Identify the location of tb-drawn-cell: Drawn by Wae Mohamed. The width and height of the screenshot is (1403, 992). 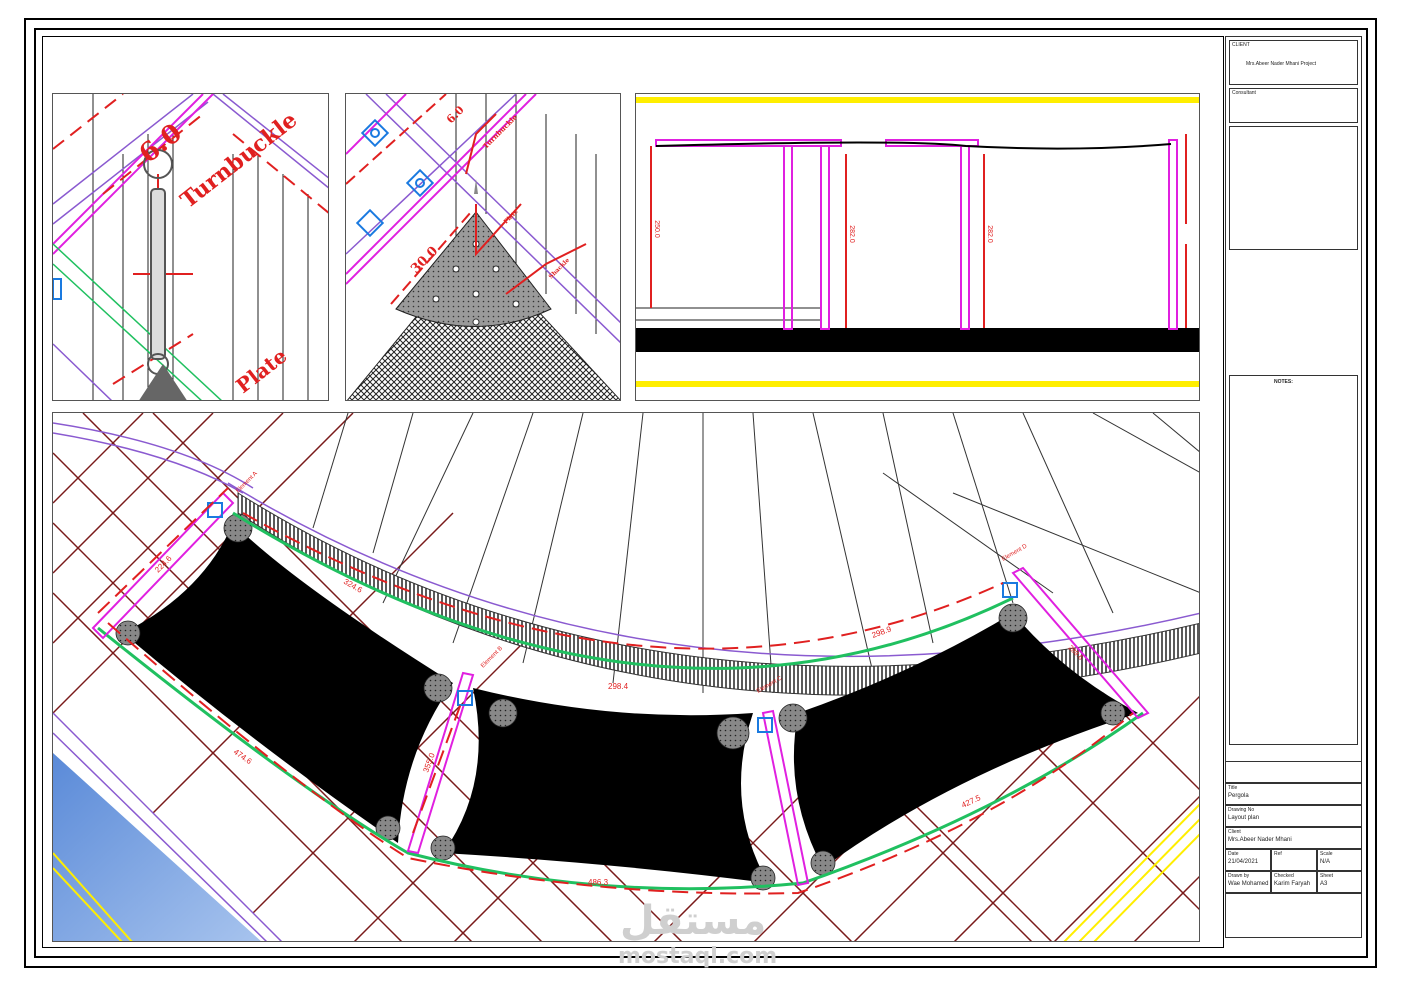
(1248, 882).